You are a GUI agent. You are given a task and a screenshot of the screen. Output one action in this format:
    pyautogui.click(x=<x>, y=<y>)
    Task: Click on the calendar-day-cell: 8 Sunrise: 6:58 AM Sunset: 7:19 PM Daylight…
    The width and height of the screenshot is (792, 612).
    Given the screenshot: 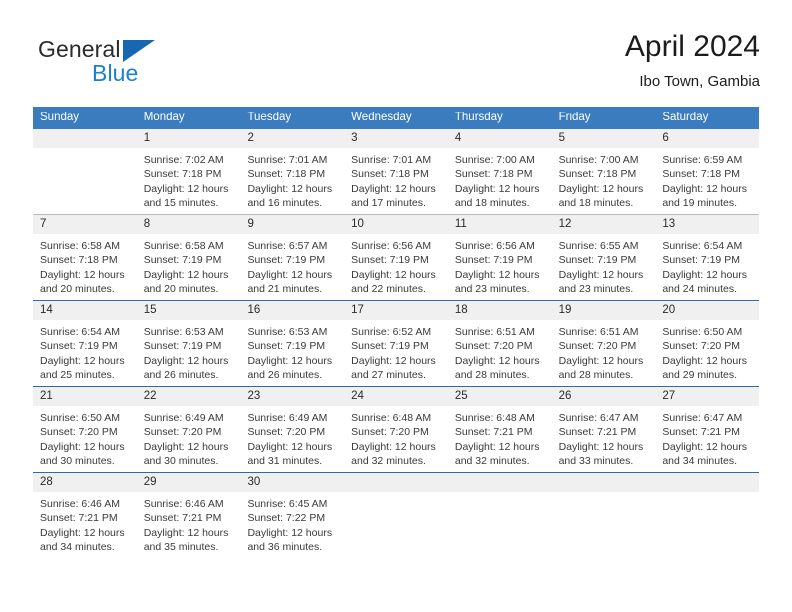 What is the action you would take?
    pyautogui.click(x=188, y=257)
    